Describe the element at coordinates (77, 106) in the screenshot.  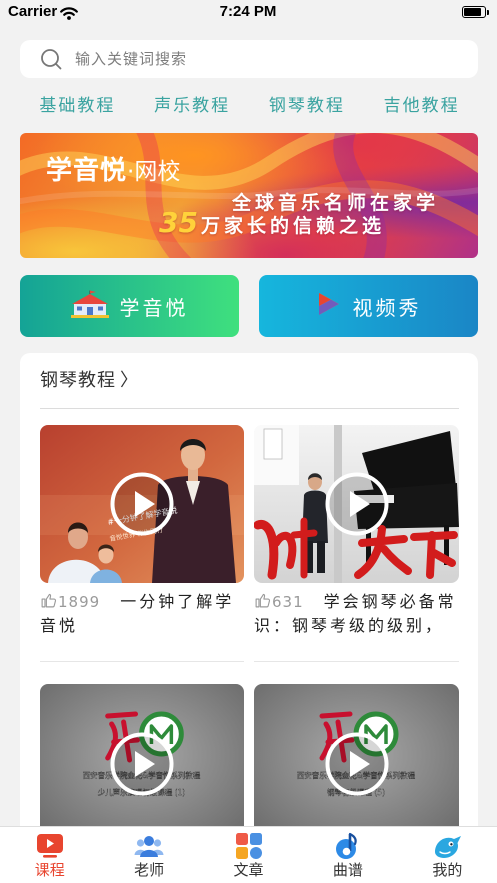
I see `category-basic: 基础教程` at that location.